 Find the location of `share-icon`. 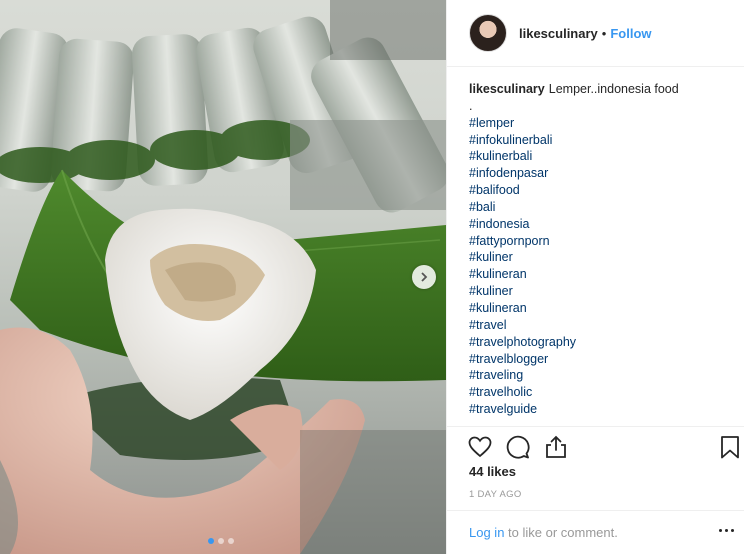

share-icon is located at coordinates (556, 447).